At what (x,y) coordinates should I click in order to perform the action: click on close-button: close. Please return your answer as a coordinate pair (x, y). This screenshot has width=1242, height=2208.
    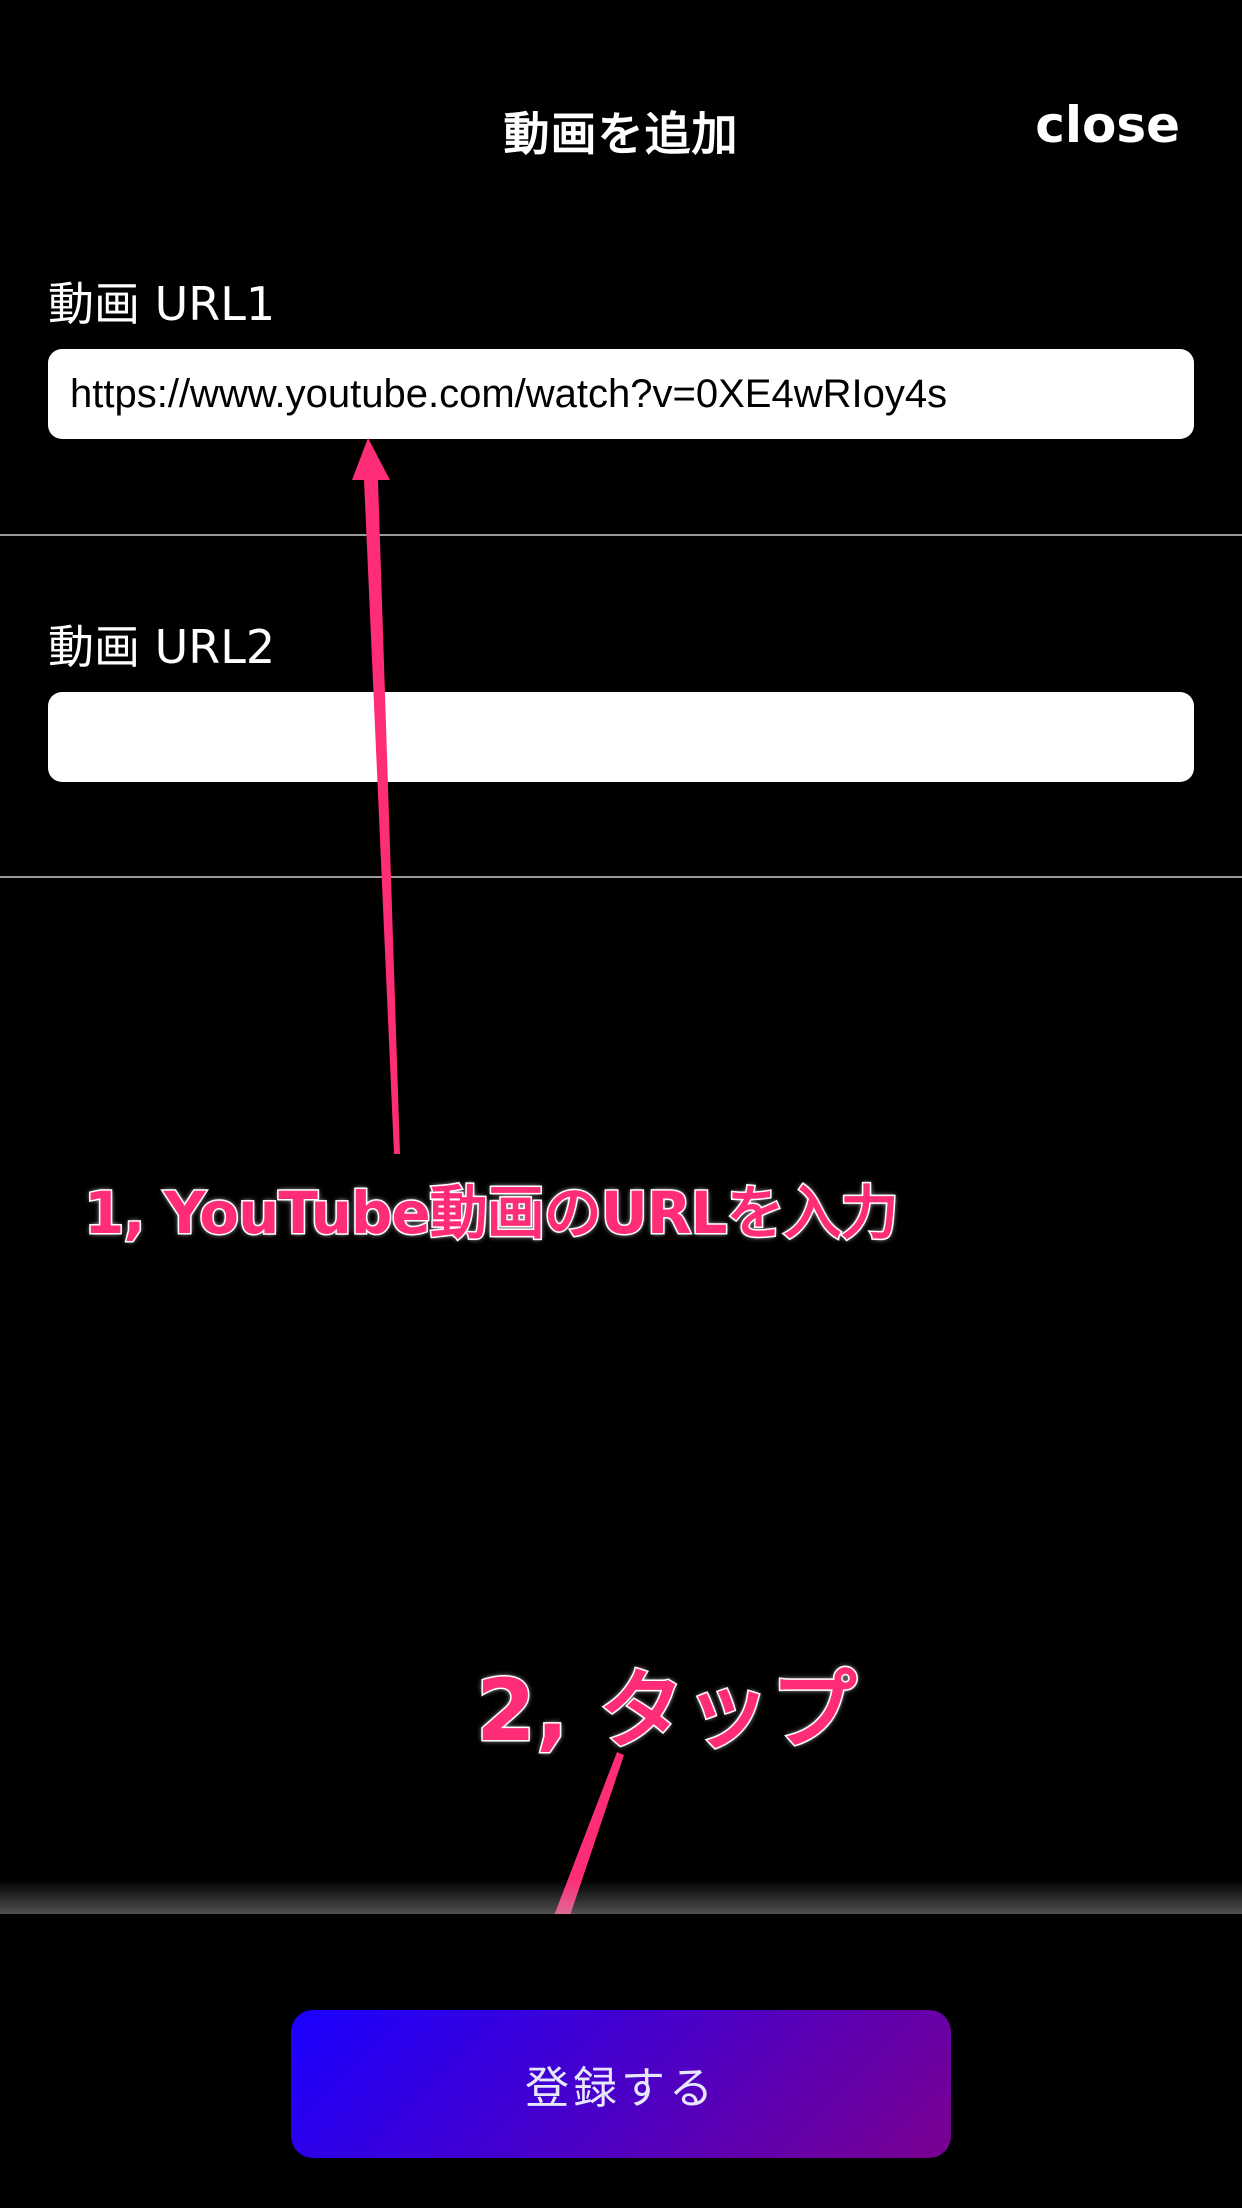
    Looking at the image, I should click on (1107, 125).